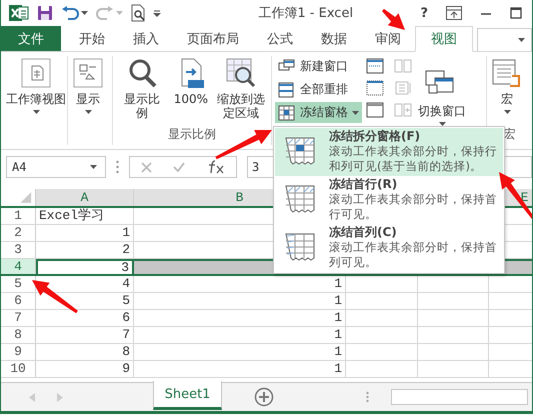 The image size is (533, 415). I want to click on ribbon-tab: 视图, so click(444, 39).